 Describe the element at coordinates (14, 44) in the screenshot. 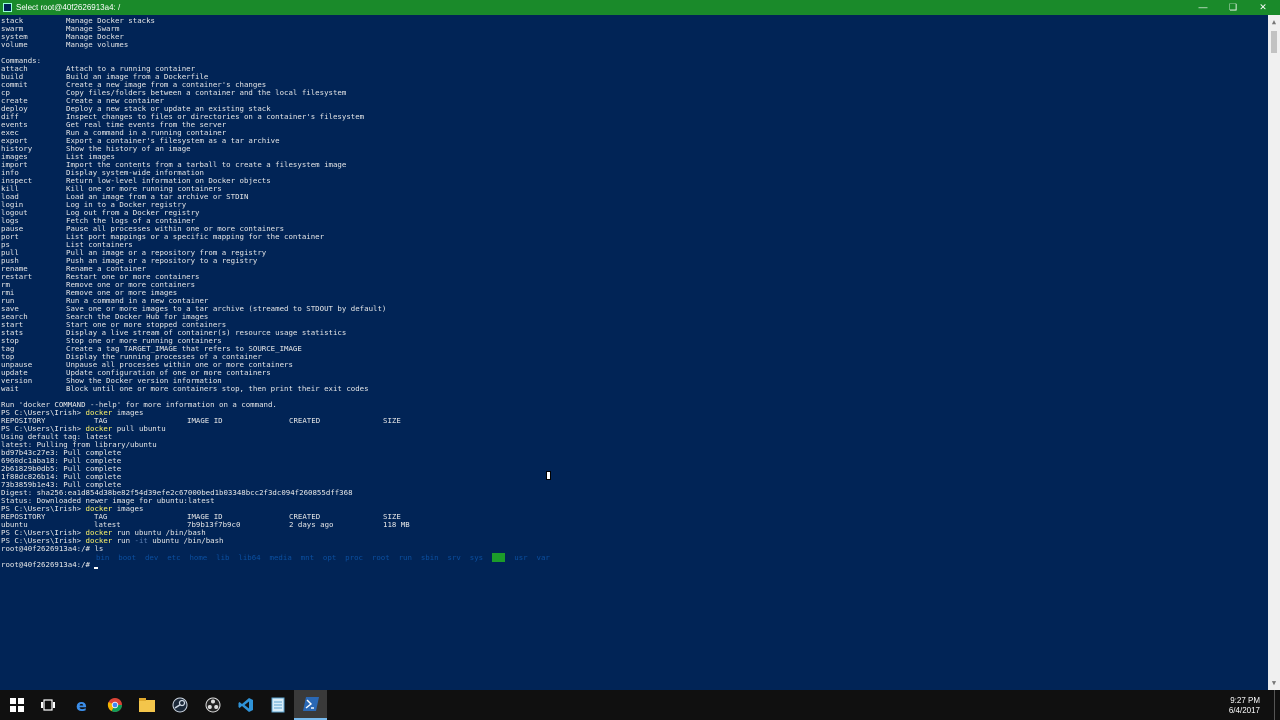

I see `command-name: volume` at that location.